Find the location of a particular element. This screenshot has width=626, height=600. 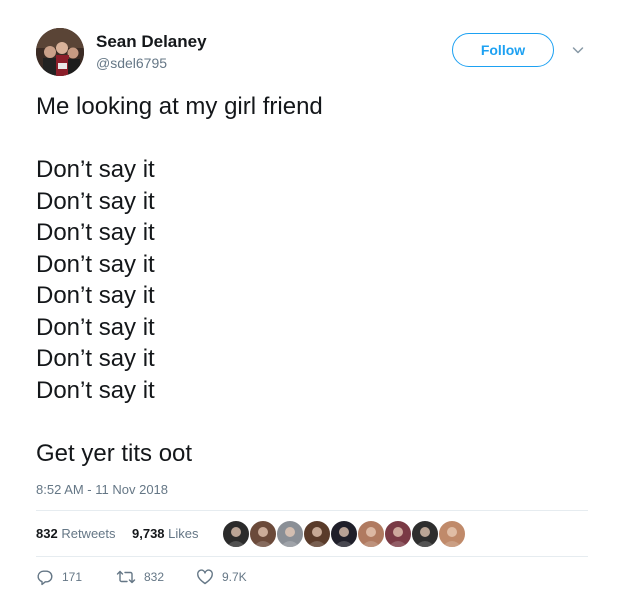

retweets-stat: 832 Retweets is located at coordinates (76, 533).